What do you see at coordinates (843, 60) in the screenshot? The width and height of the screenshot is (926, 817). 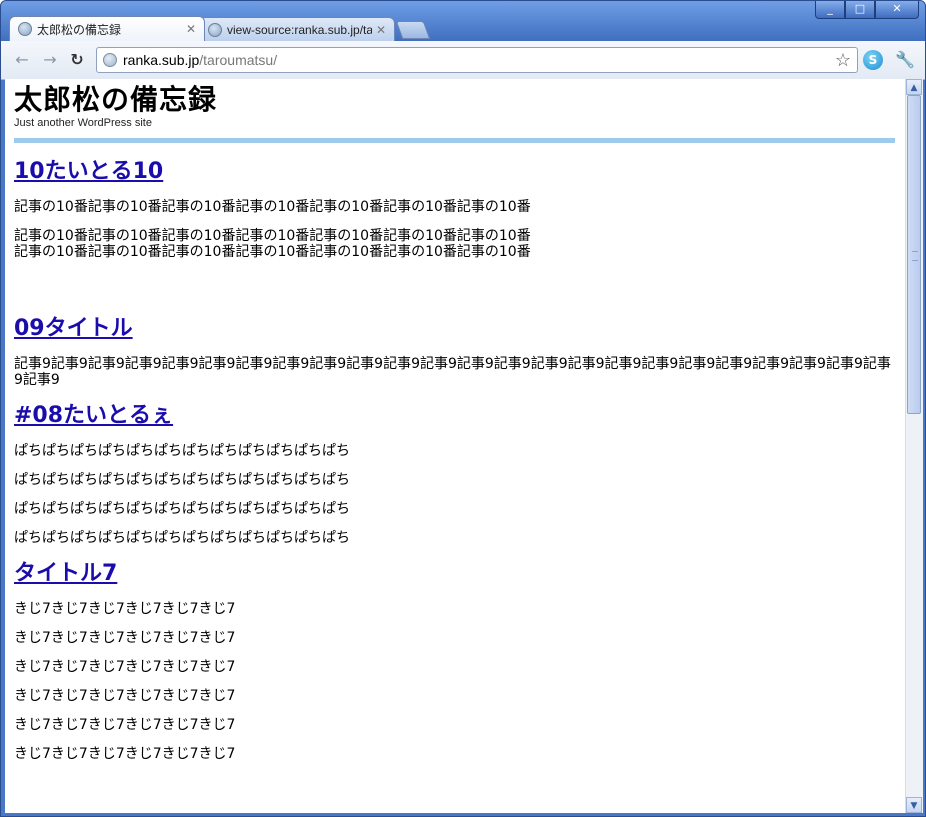 I see `bookmark-star-icon: ☆` at bounding box center [843, 60].